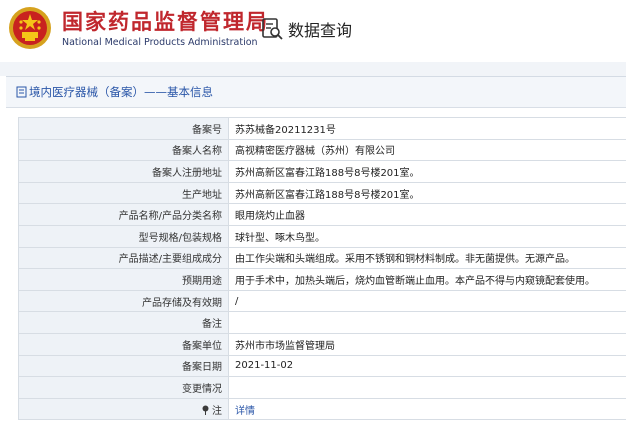 The height and width of the screenshot is (445, 626). What do you see at coordinates (165, 43) in the screenshot?
I see `brand-name-en: National Medical Products Administration` at bounding box center [165, 43].